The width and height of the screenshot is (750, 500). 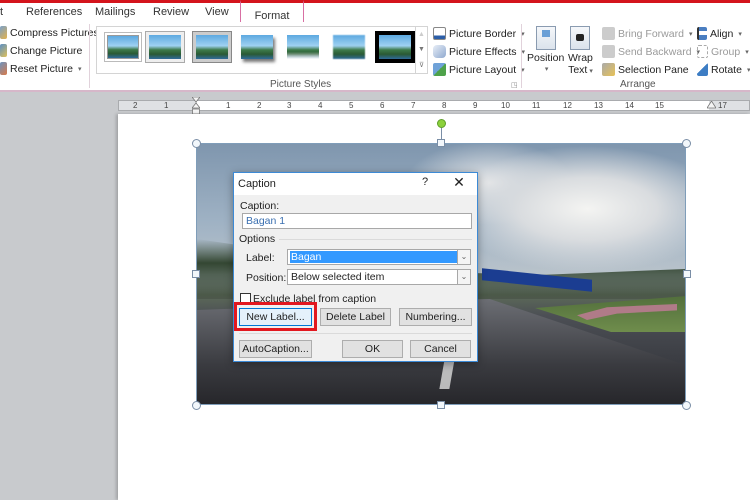 I want to click on caption-input: Bagan 1, so click(x=357, y=221).